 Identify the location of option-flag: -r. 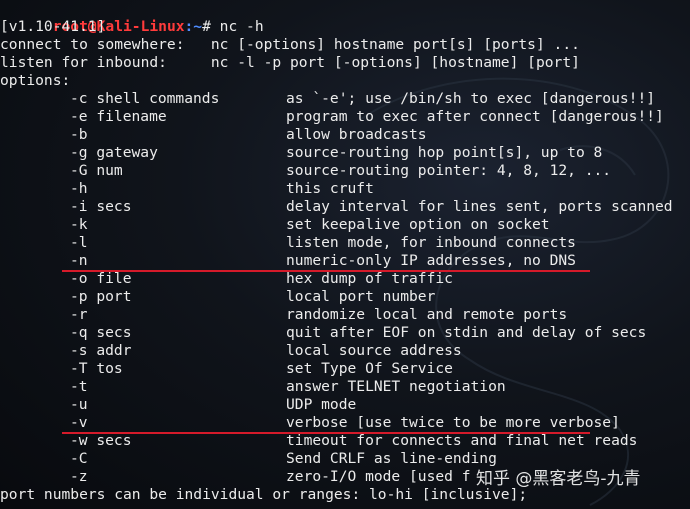
(79, 314).